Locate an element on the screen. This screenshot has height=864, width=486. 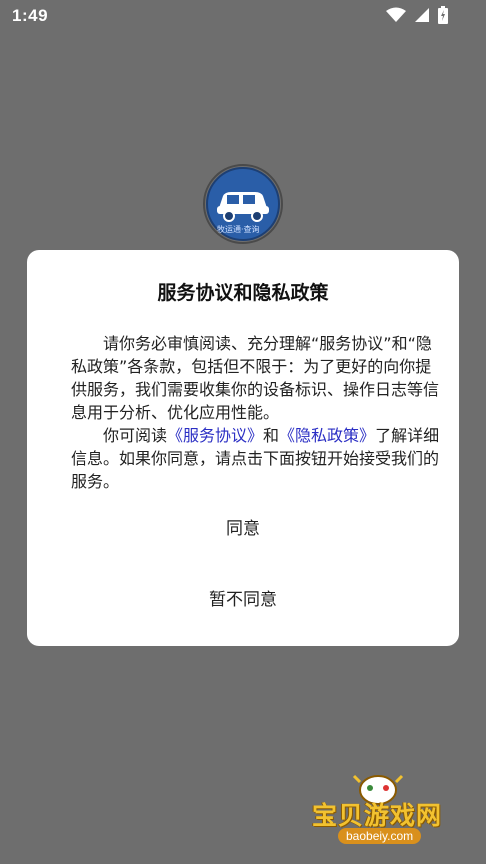
paragraph-2-prefix: 你可阅读 is located at coordinates (135, 435).